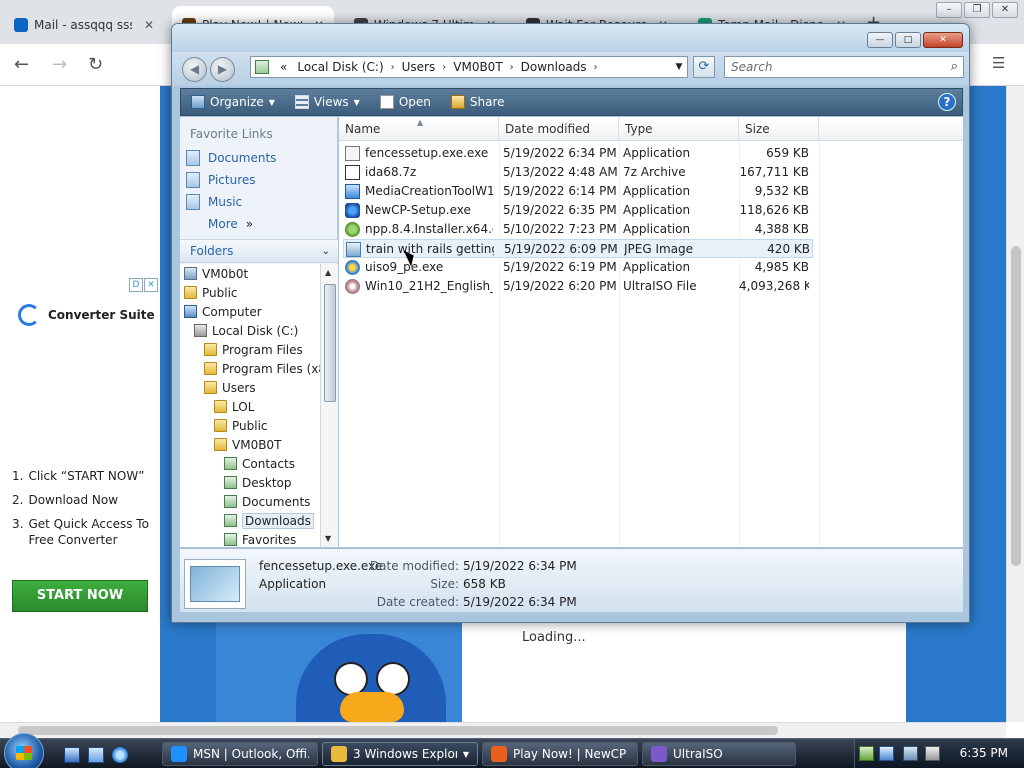 The width and height of the screenshot is (1024, 768). What do you see at coordinates (24, 750) in the screenshot?
I see `start-button` at bounding box center [24, 750].